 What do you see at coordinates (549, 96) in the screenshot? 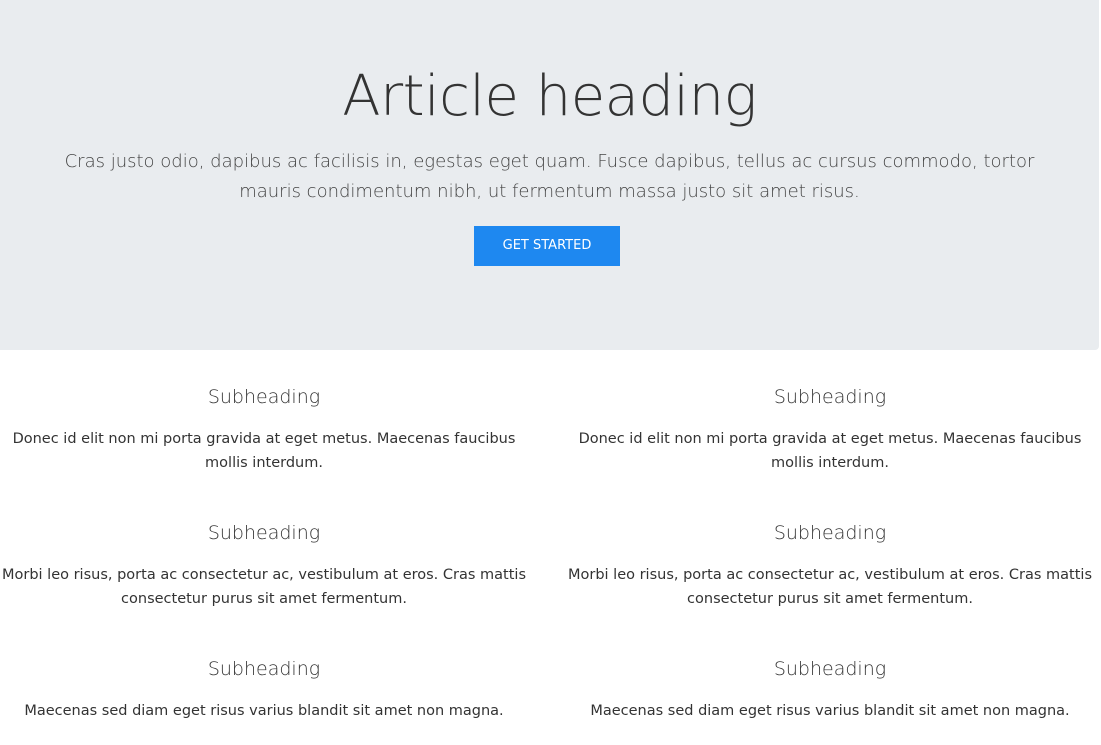
I see `article-heading: Article heading` at bounding box center [549, 96].